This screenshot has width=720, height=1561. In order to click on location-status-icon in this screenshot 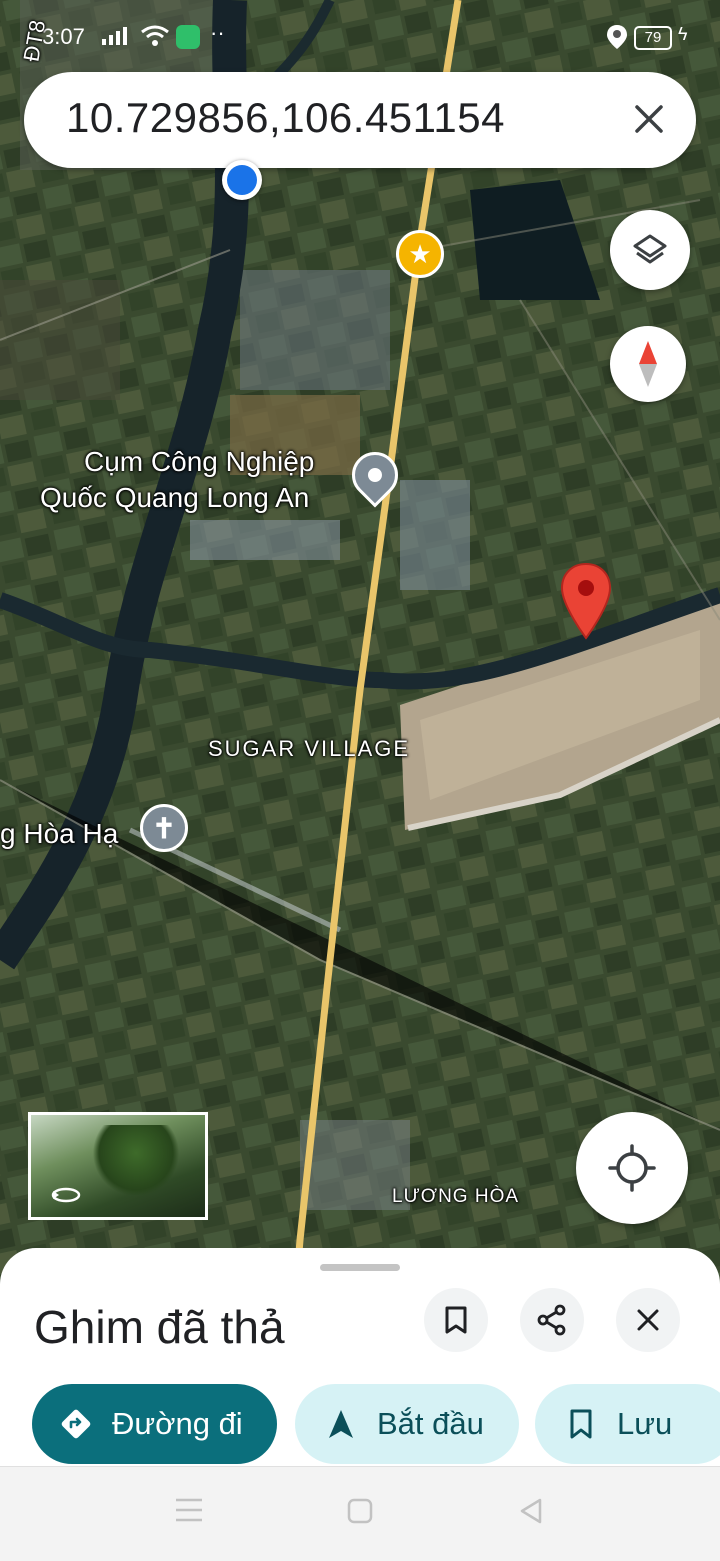, I will do `click(617, 37)`.